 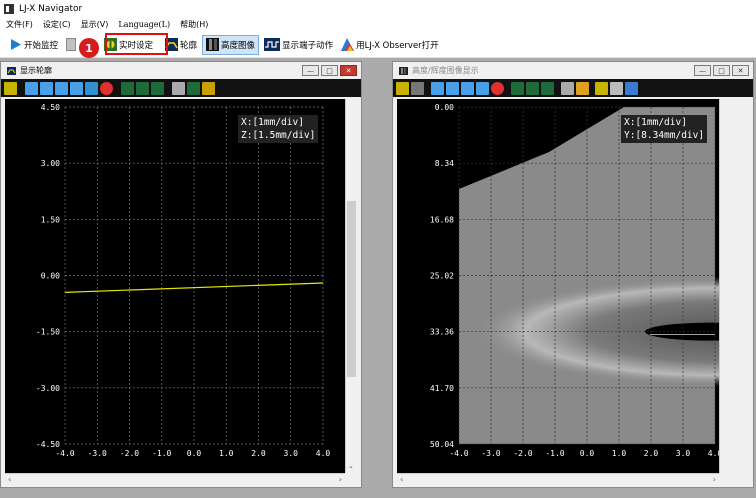 I want to click on menu-file: 文件(F), so click(x=19, y=24).